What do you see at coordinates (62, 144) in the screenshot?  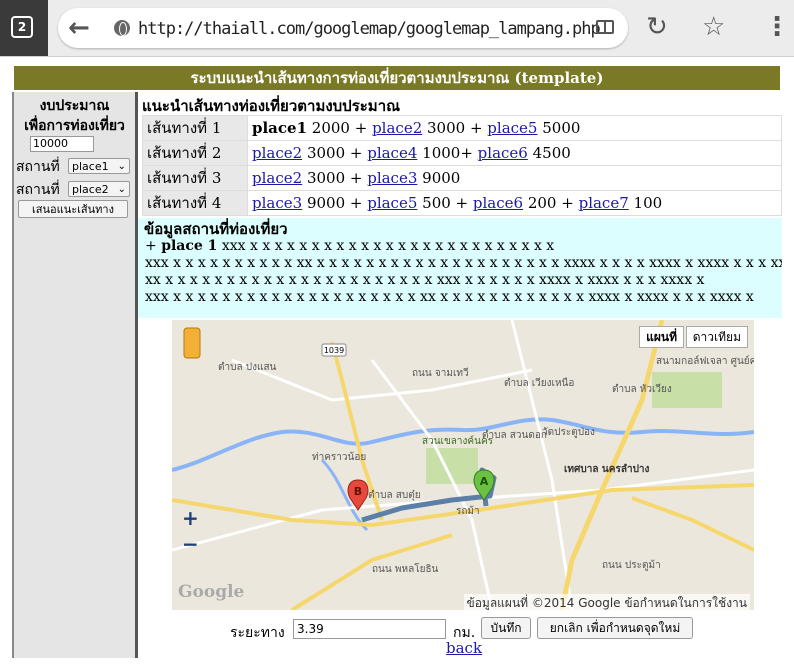 I see `budget-input: 10000` at bounding box center [62, 144].